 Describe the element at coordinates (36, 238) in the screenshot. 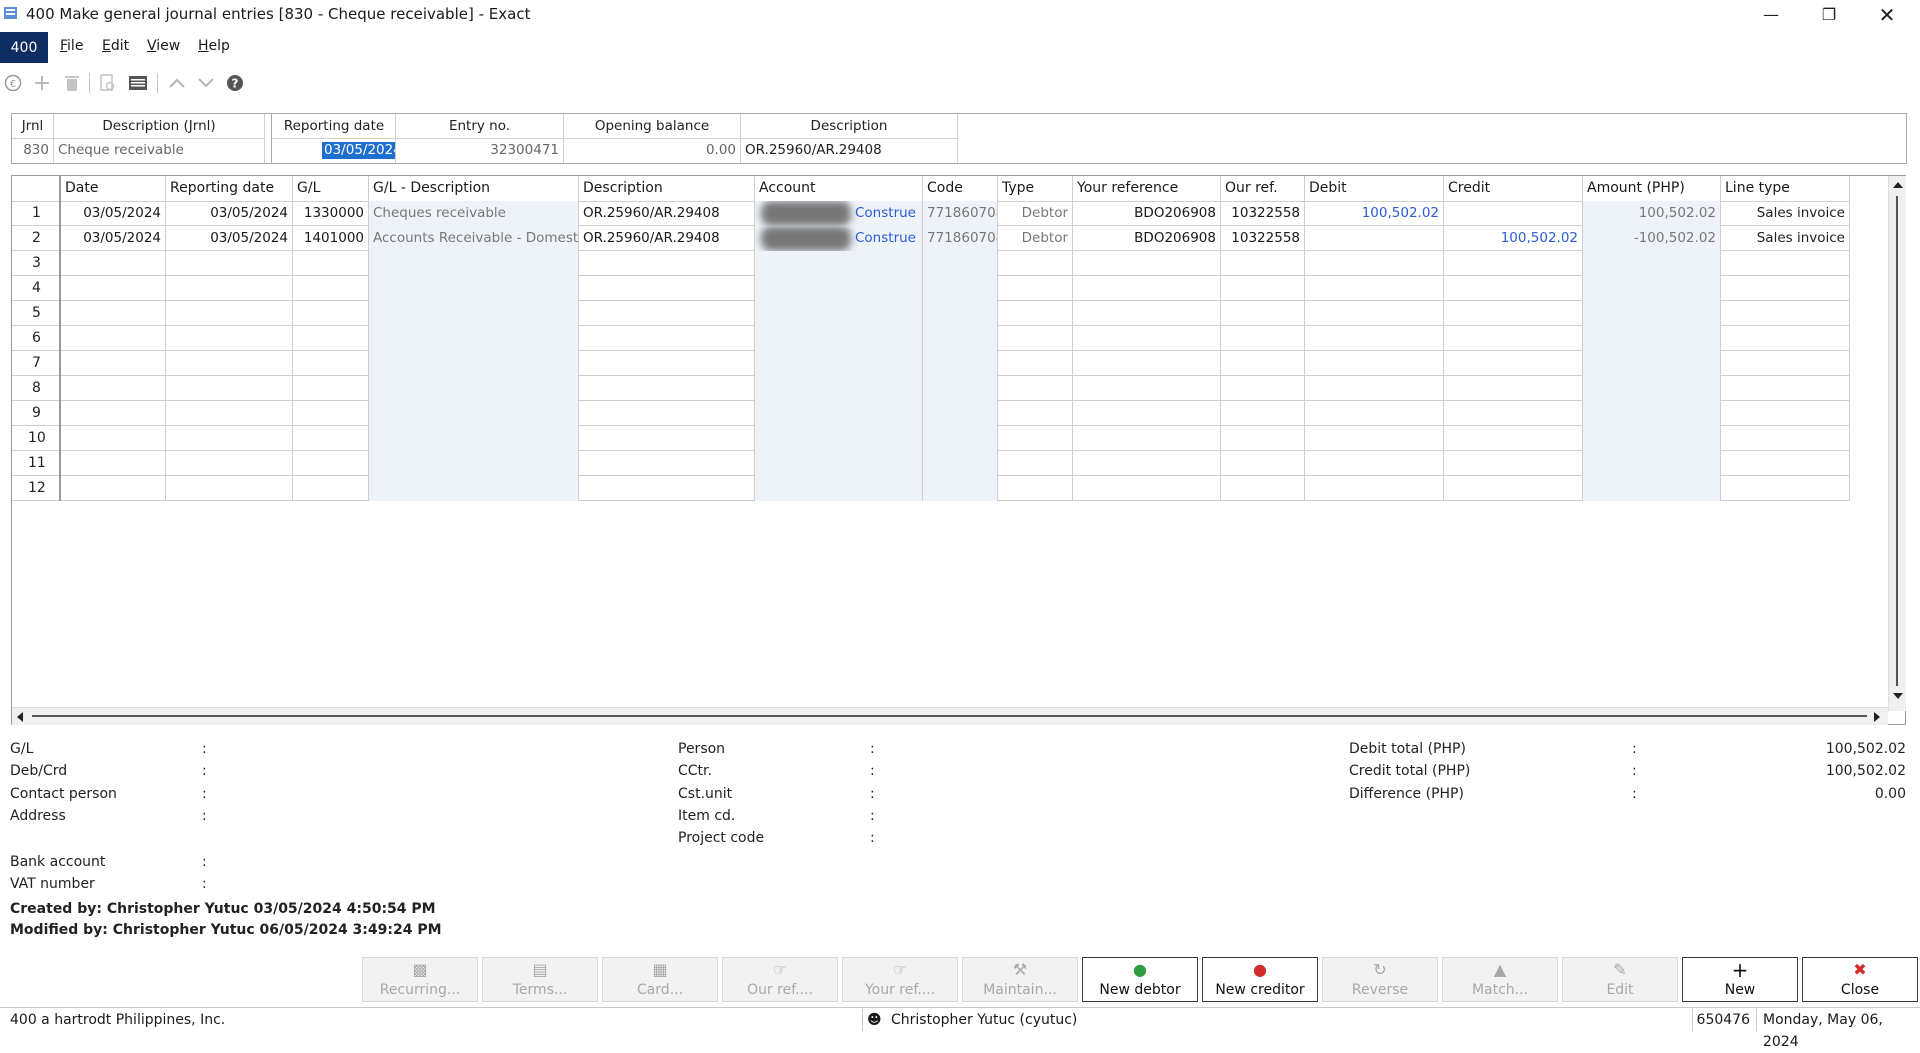

I see `row-number: 2` at that location.